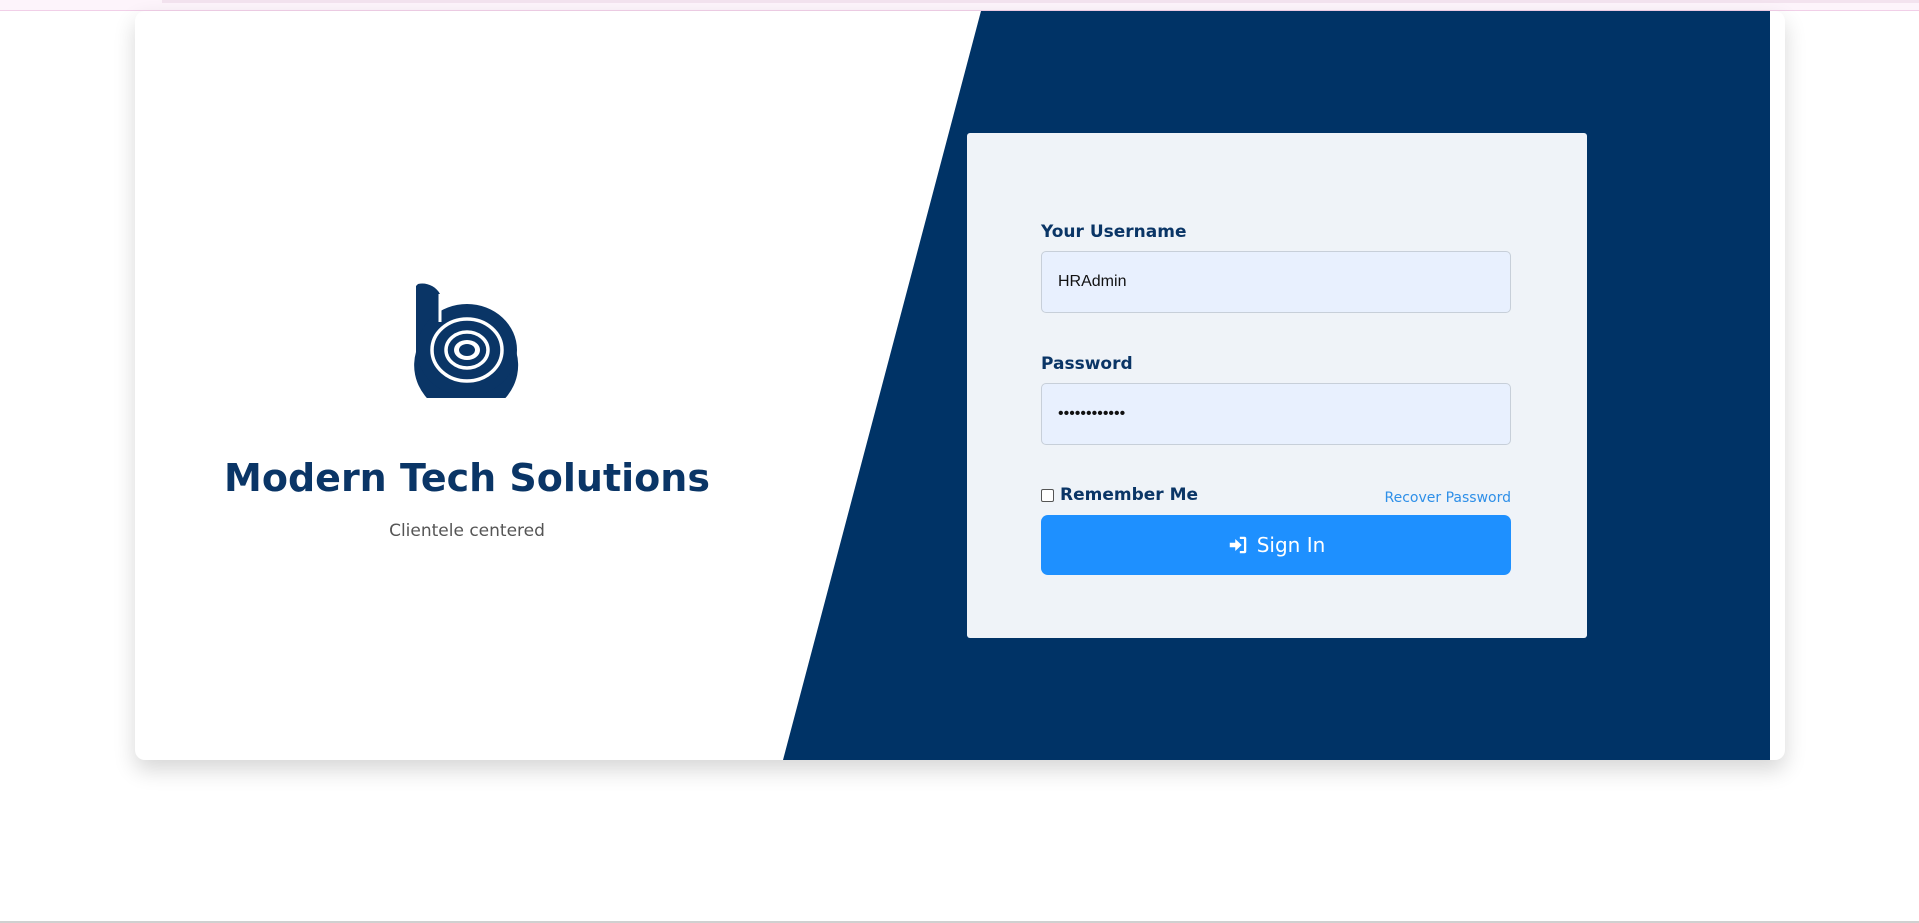 The width and height of the screenshot is (1919, 923). Describe the element at coordinates (1291, 545) in the screenshot. I see `sign-in-label: Sign In` at that location.